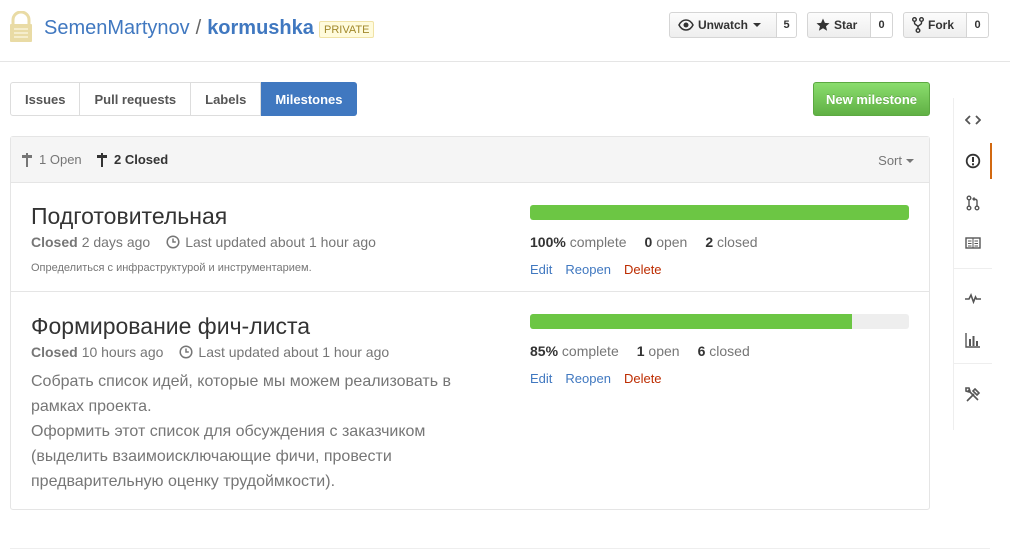  I want to click on graph-icon, so click(972, 340).